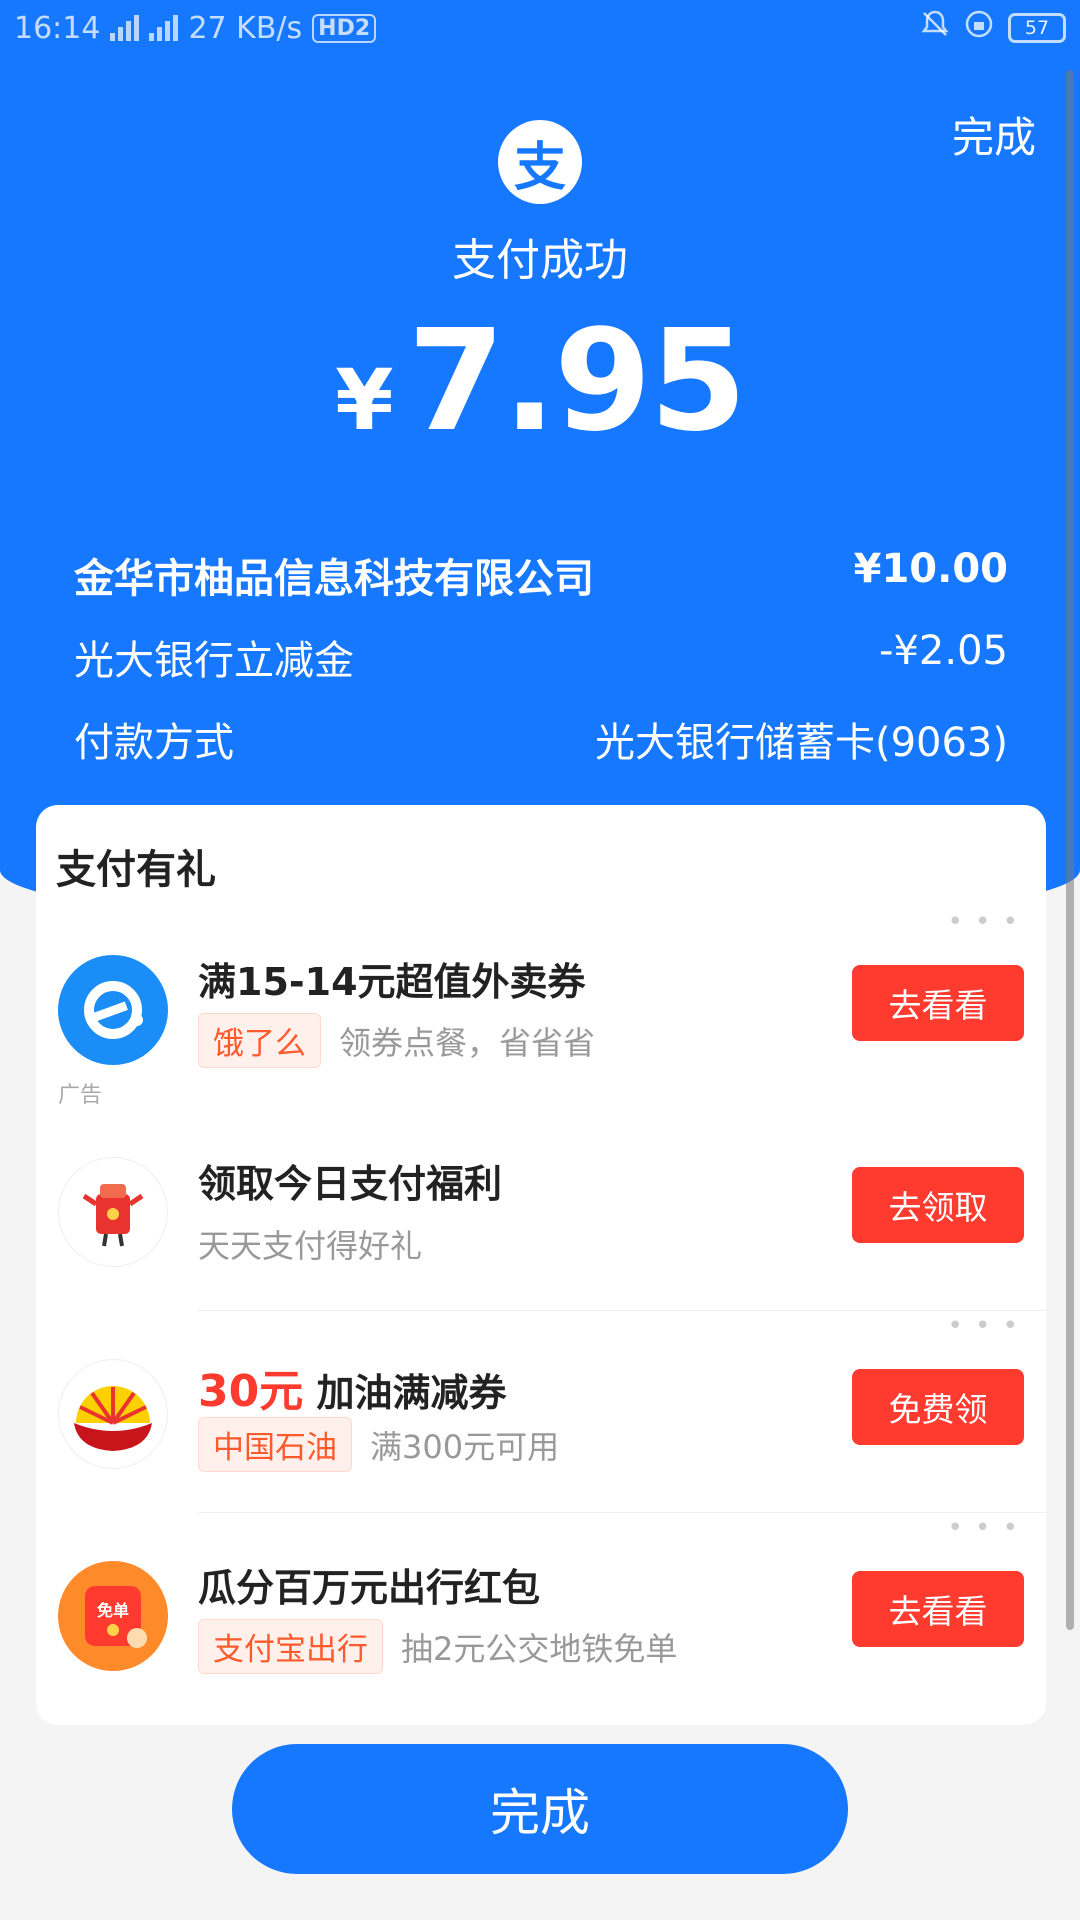 The width and height of the screenshot is (1080, 1920). Describe the element at coordinates (541, 1410) in the screenshot. I see `reward-item-petrochina: • • • 30元 加油满减券 中国石油 满300元可用 免费领` at that location.